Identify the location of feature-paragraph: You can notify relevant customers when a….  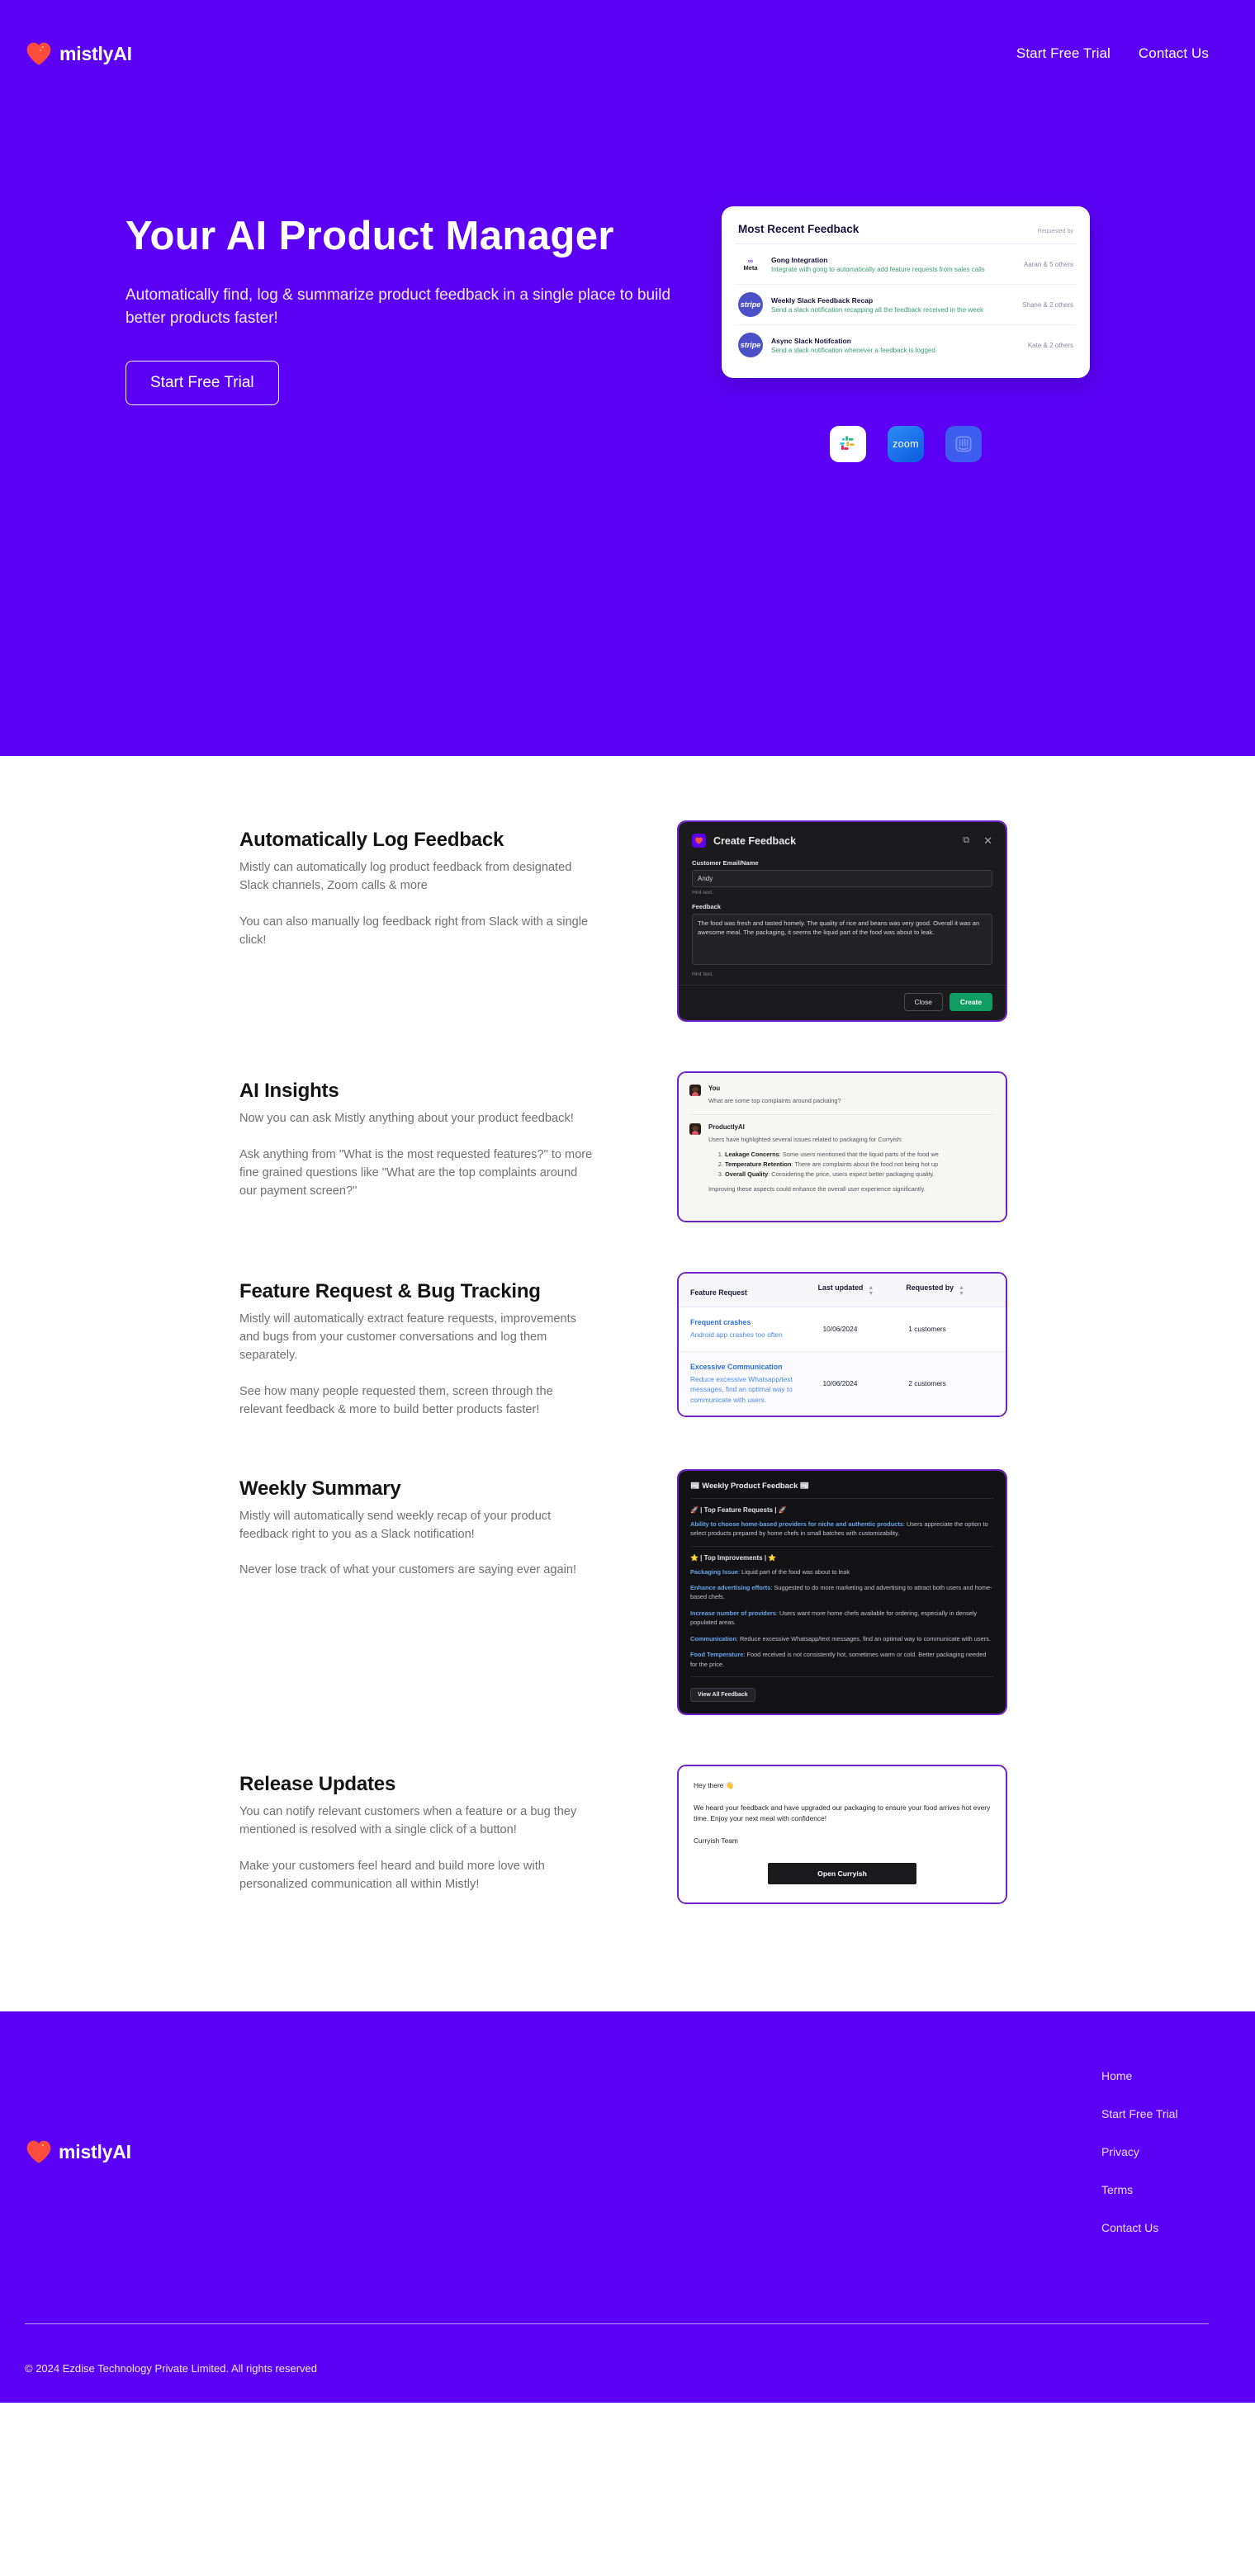
(408, 1821).